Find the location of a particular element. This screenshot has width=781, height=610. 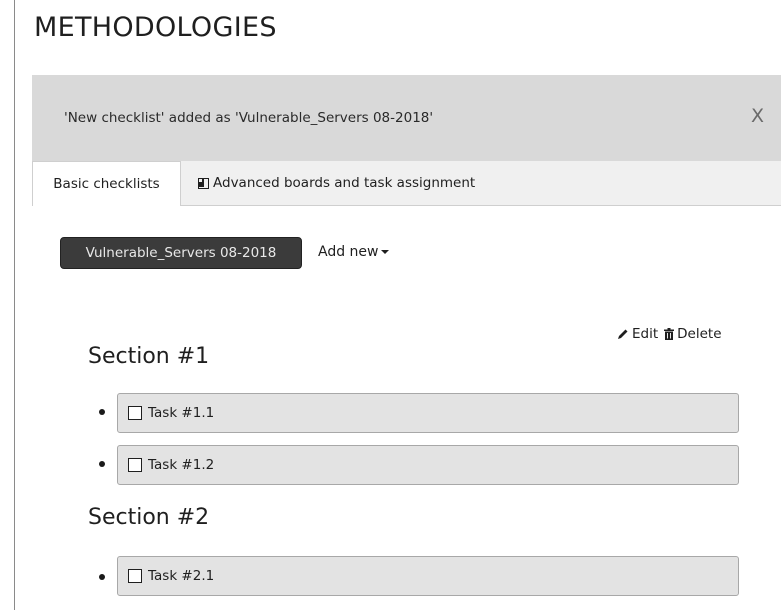

edit-button: Edit is located at coordinates (637, 334).